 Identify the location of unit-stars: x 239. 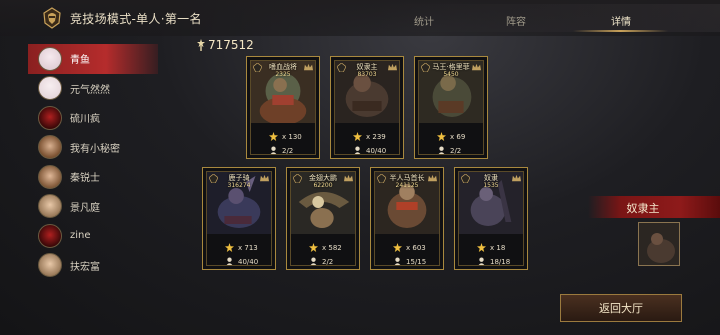
(369, 136).